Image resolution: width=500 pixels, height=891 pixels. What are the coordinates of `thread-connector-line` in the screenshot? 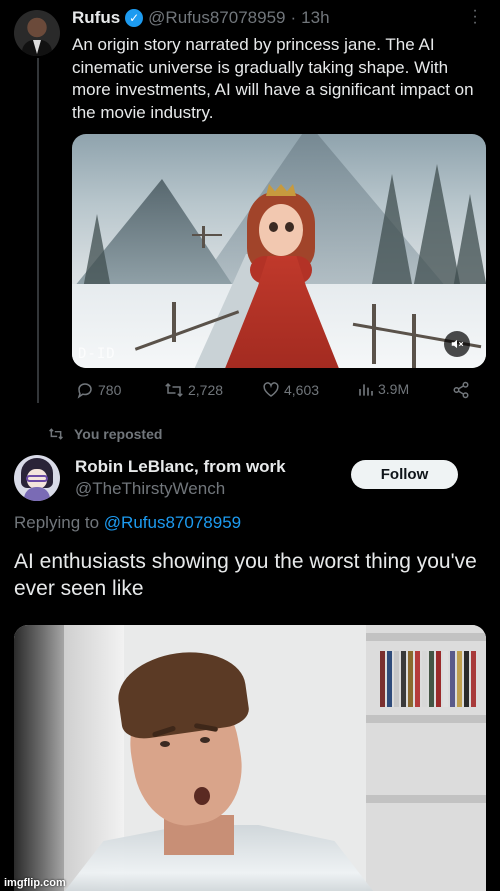 It's located at (38, 230).